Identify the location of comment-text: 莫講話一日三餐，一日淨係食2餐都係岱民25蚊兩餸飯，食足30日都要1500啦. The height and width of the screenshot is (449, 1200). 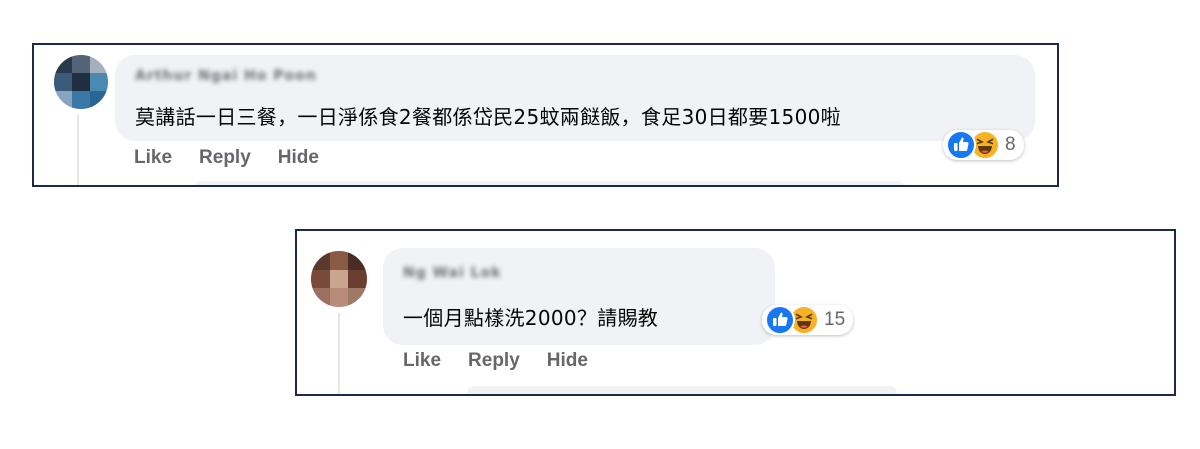
(488, 117).